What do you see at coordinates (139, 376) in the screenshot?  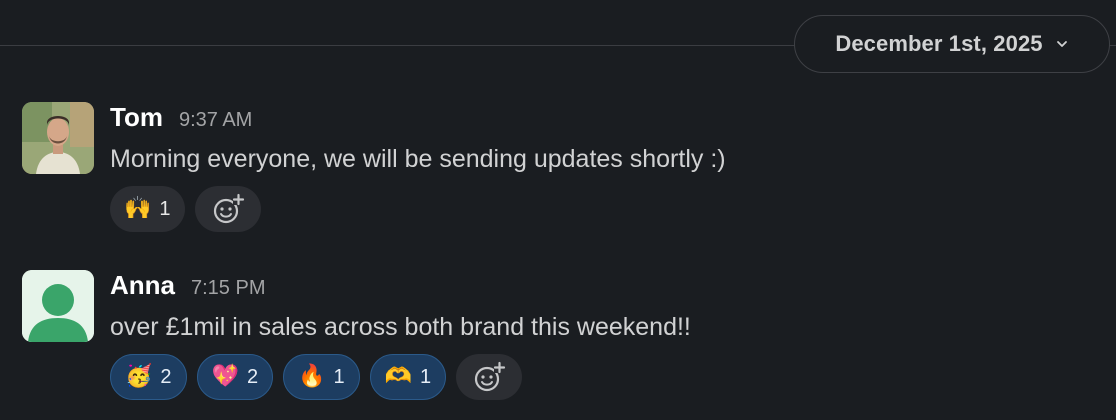 I see `partying-face-emoji: 🥳` at bounding box center [139, 376].